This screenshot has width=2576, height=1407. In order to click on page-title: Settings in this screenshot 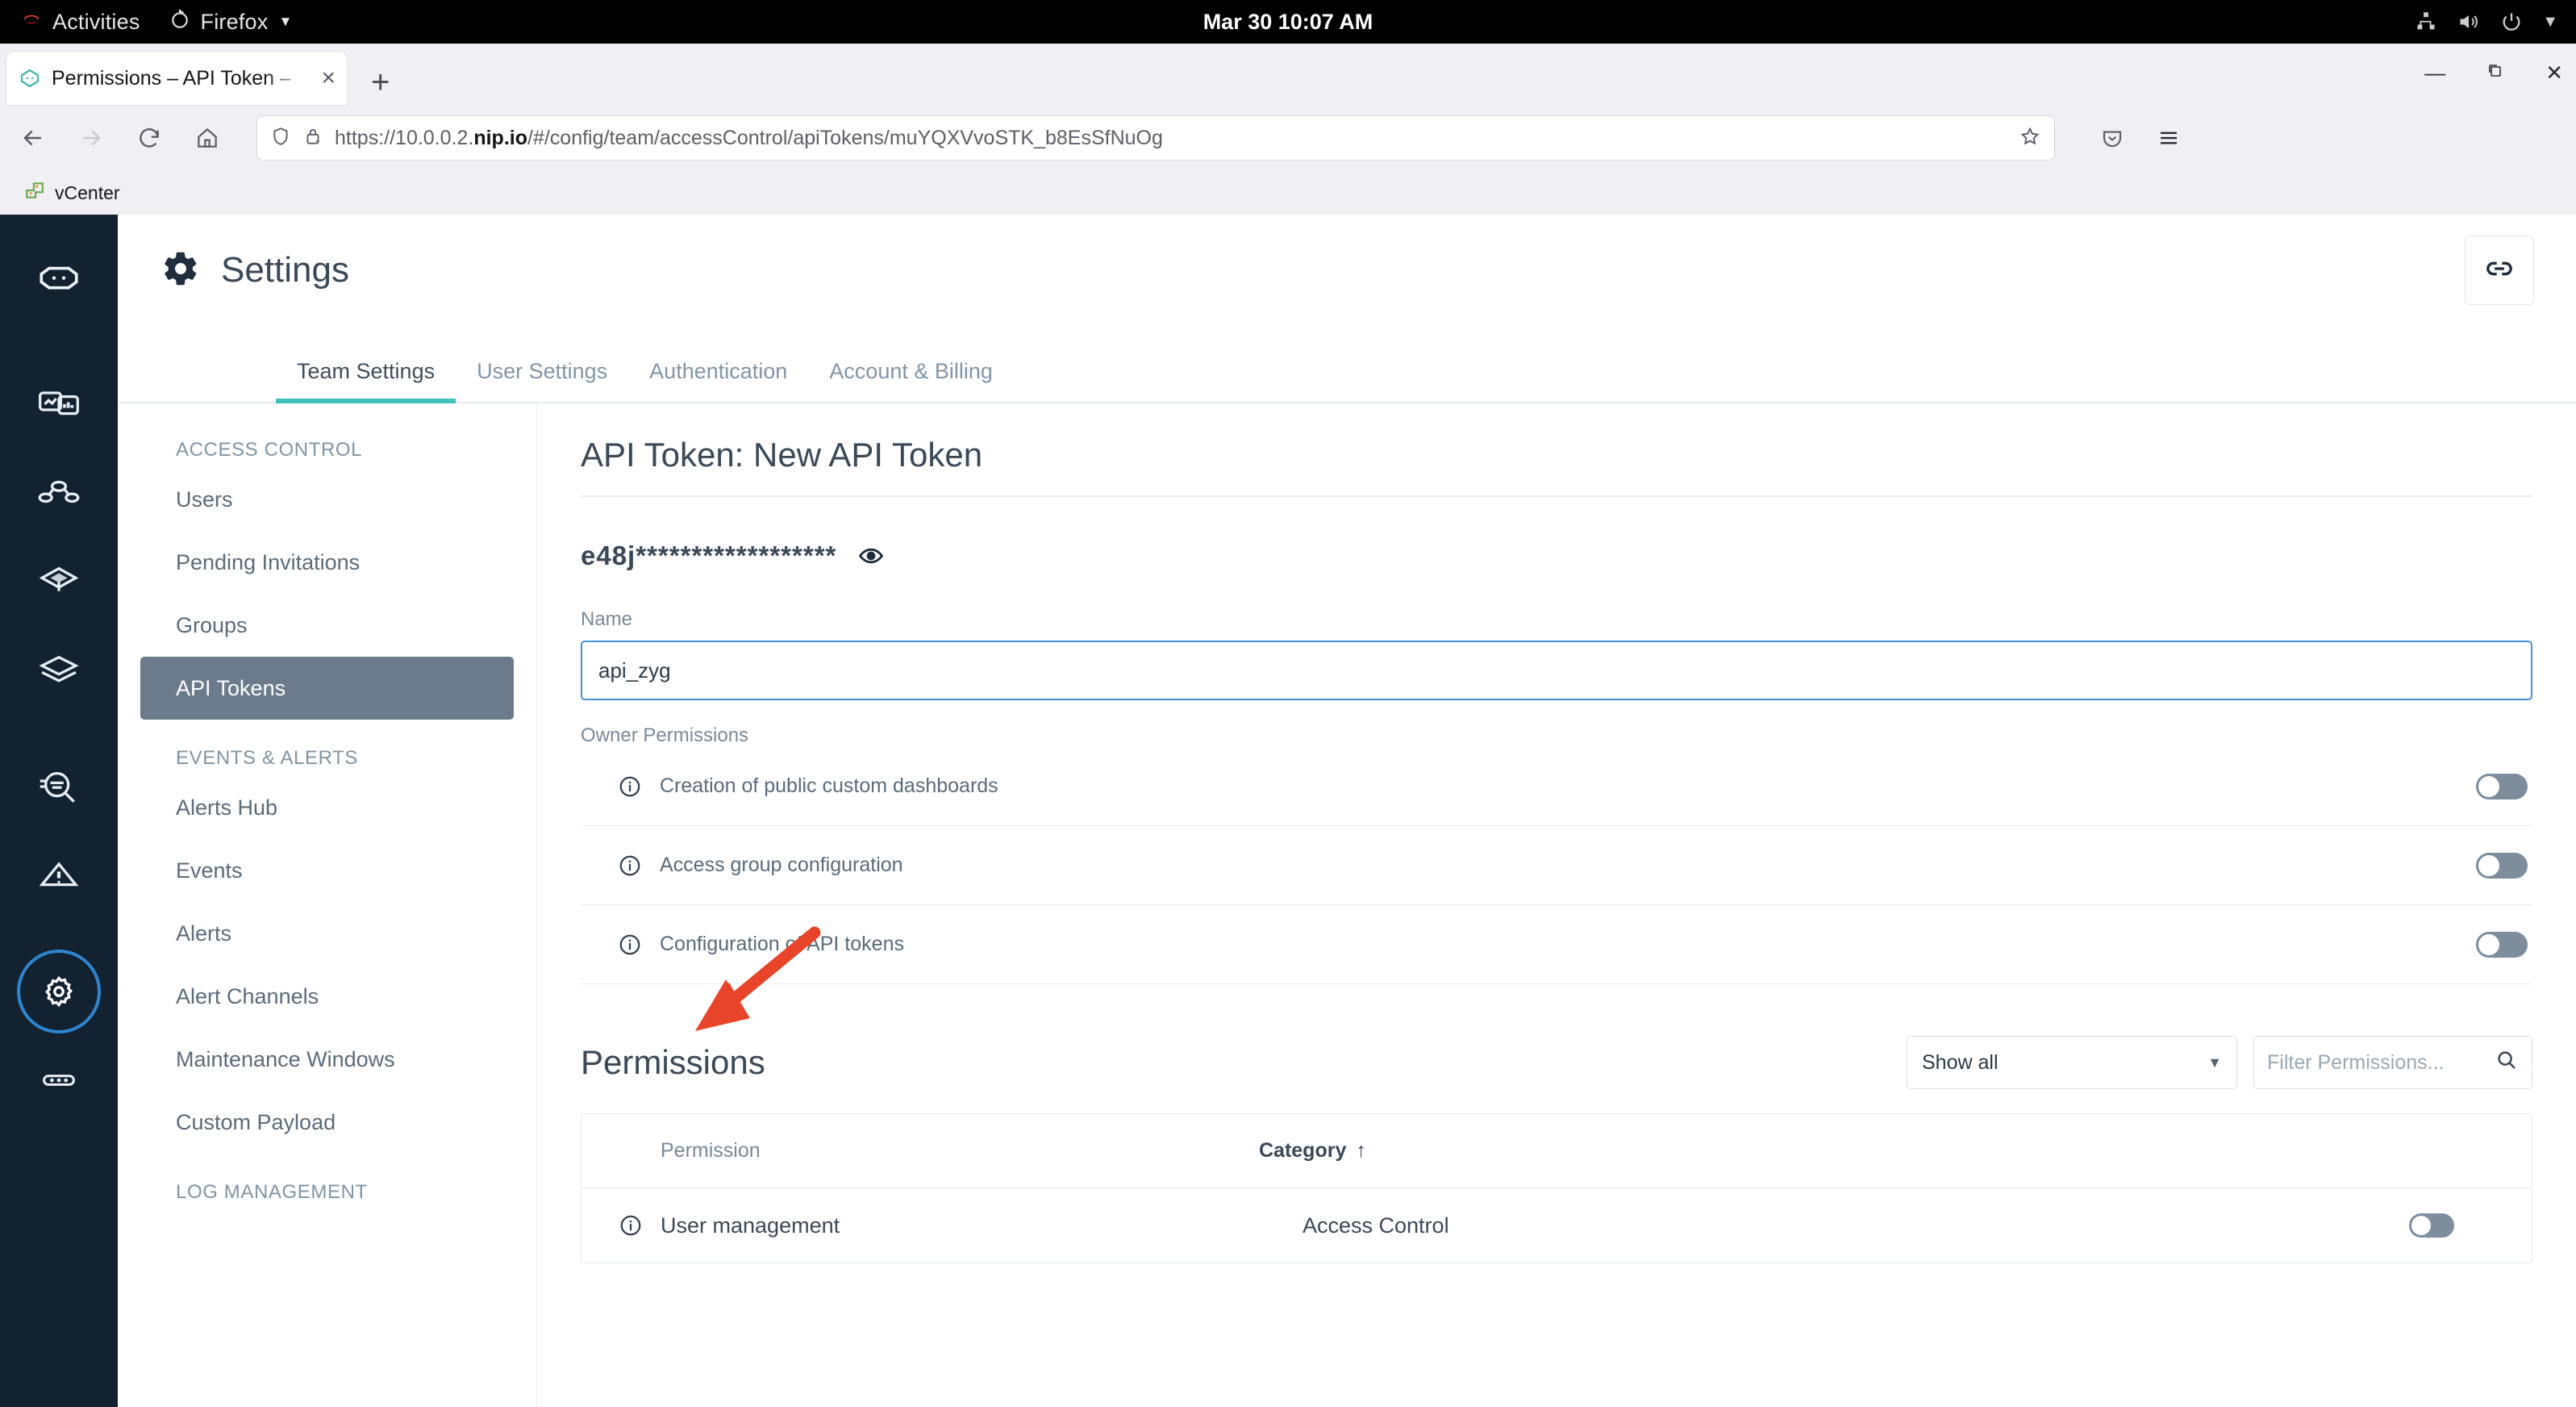, I will do `click(285, 270)`.